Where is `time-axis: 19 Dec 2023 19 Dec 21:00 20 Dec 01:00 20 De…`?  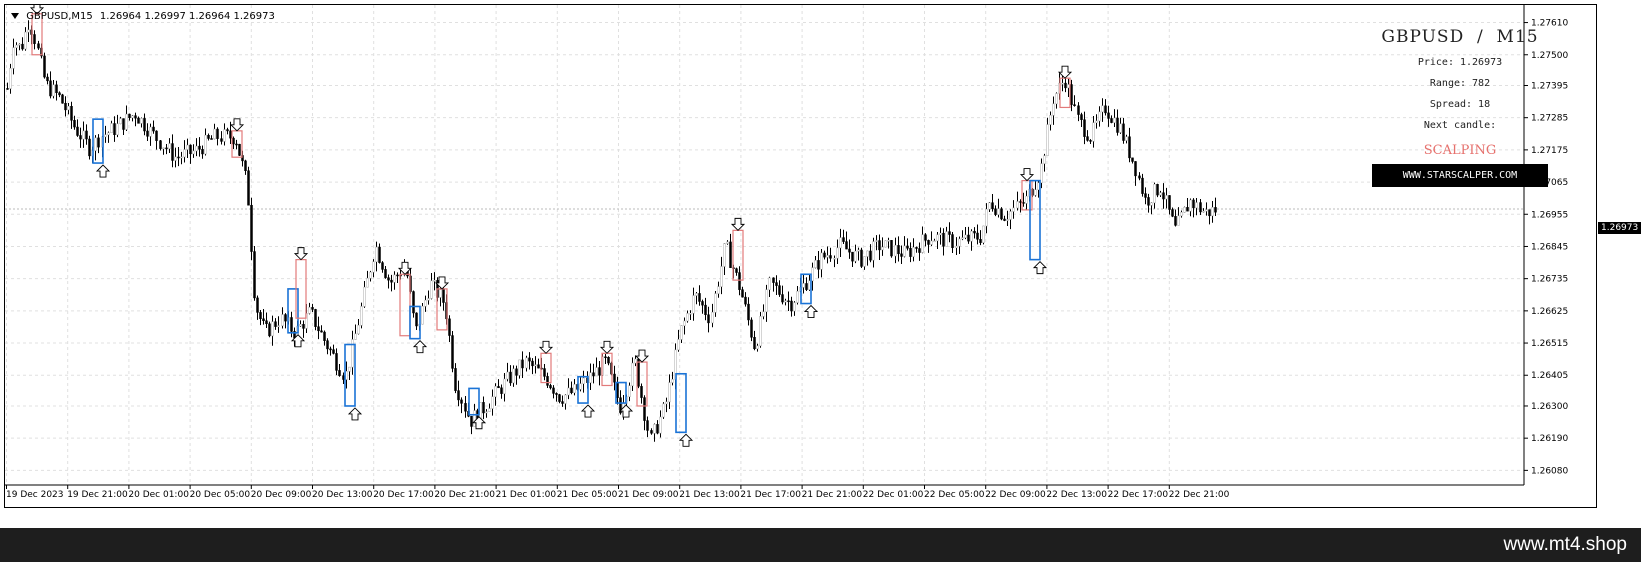
time-axis: 19 Dec 2023 19 Dec 21:00 20 Dec 01:00 20 De… is located at coordinates (618, 492).